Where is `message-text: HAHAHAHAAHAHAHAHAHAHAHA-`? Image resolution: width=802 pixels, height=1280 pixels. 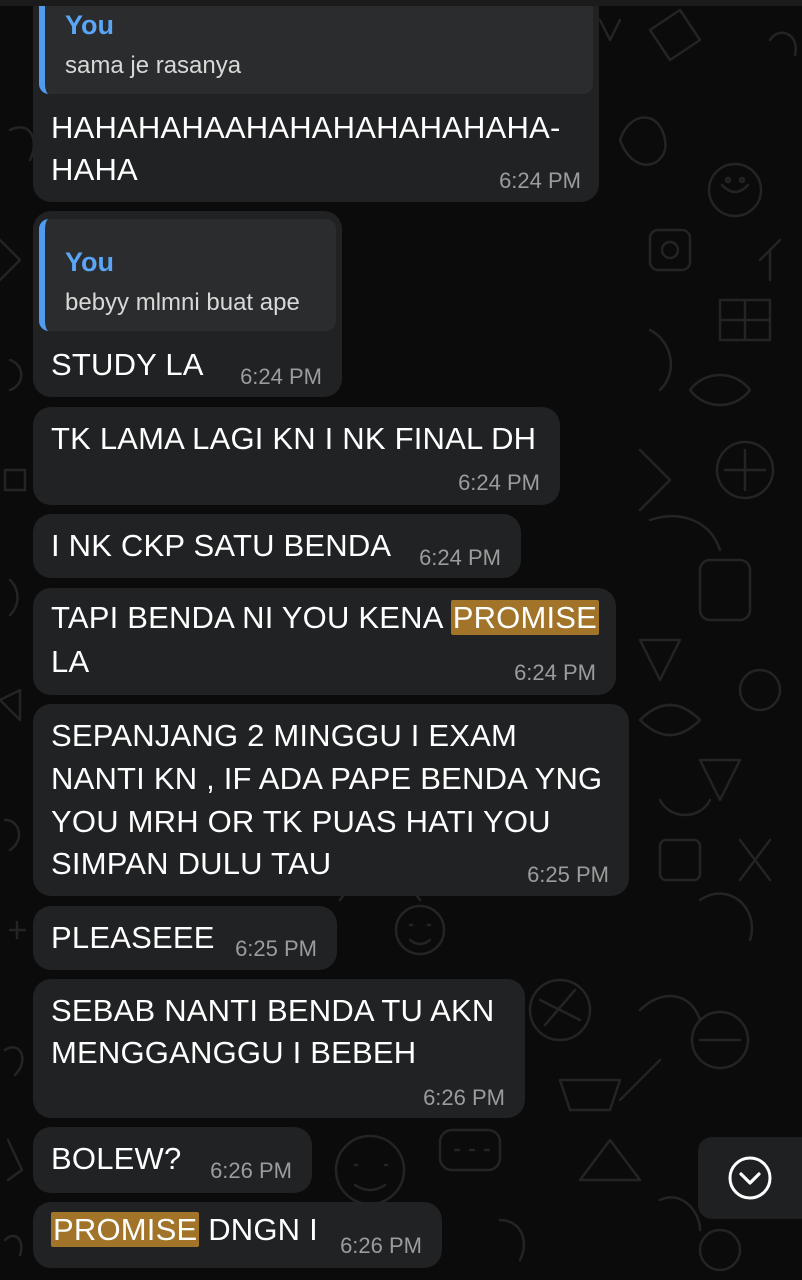 message-text: HAHAHAHAAHAHAHAHAHAHAHA- is located at coordinates (306, 127).